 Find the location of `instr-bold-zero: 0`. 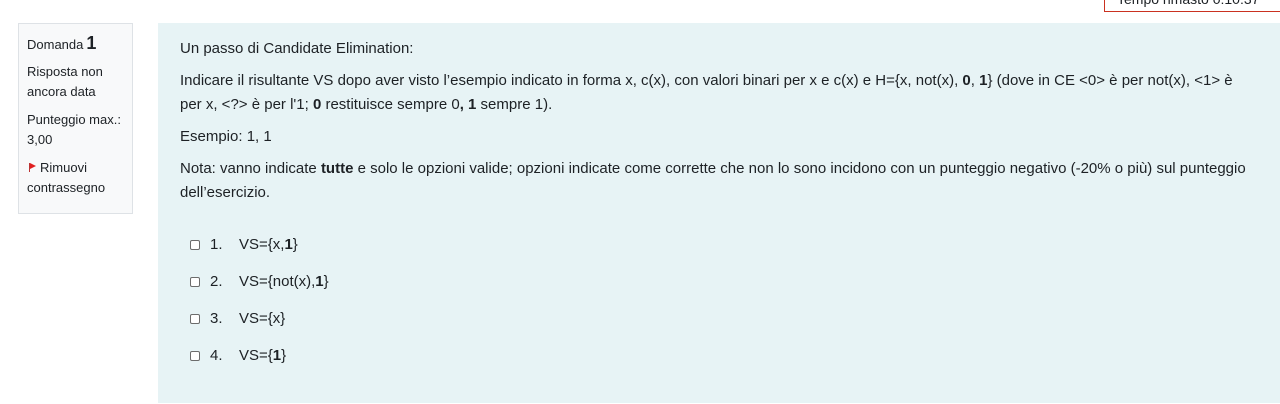

instr-bold-zero: 0 is located at coordinates (966, 80).